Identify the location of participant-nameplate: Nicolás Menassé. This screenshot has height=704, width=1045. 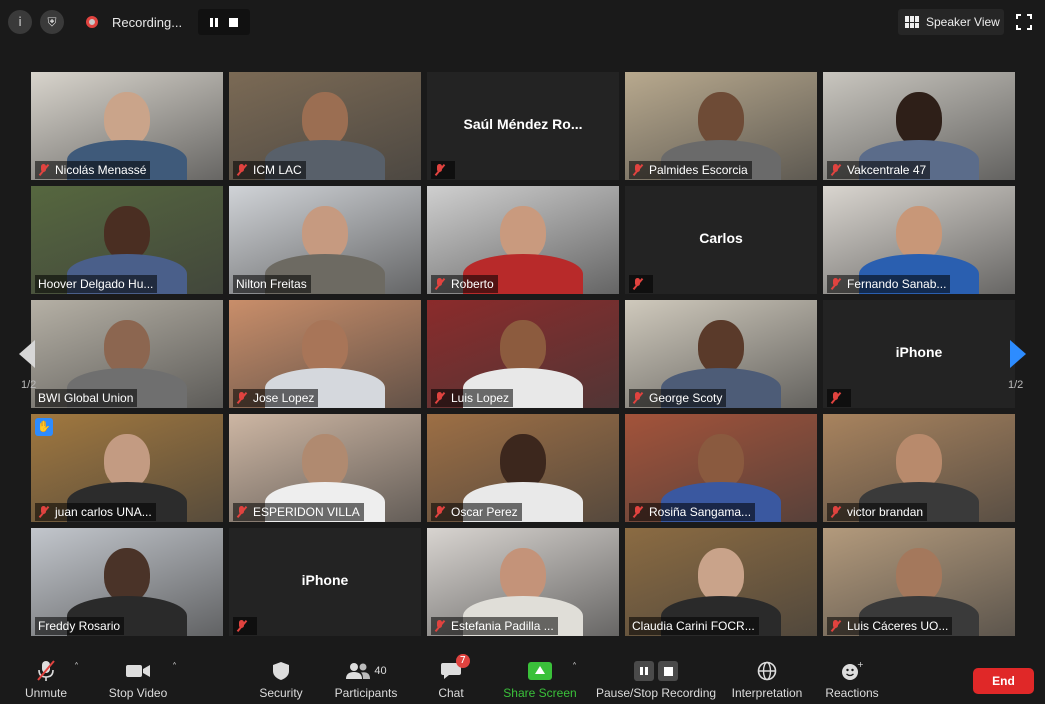
(93, 170).